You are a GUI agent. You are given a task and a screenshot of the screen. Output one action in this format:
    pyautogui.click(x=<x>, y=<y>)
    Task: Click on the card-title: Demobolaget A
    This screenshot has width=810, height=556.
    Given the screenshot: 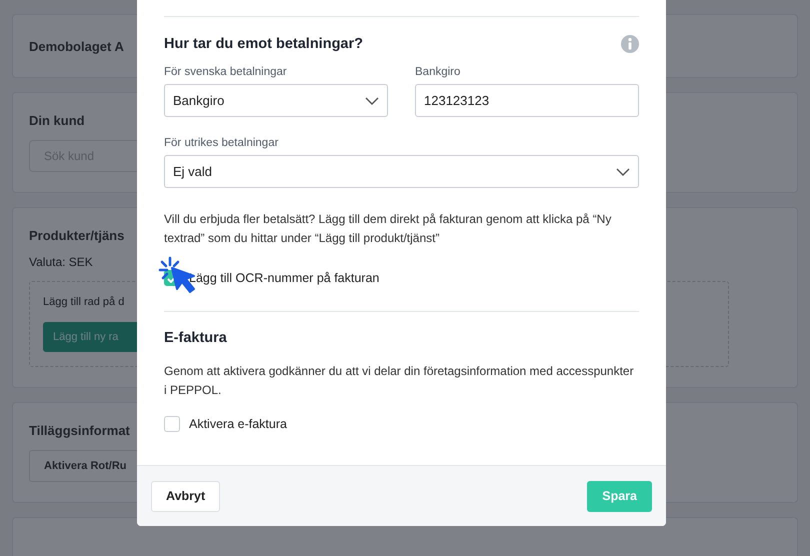 What is the action you would take?
    pyautogui.click(x=76, y=46)
    